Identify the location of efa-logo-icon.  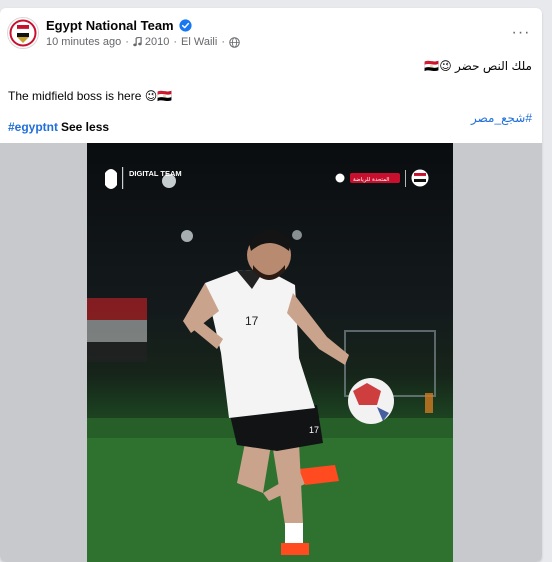
(23, 33).